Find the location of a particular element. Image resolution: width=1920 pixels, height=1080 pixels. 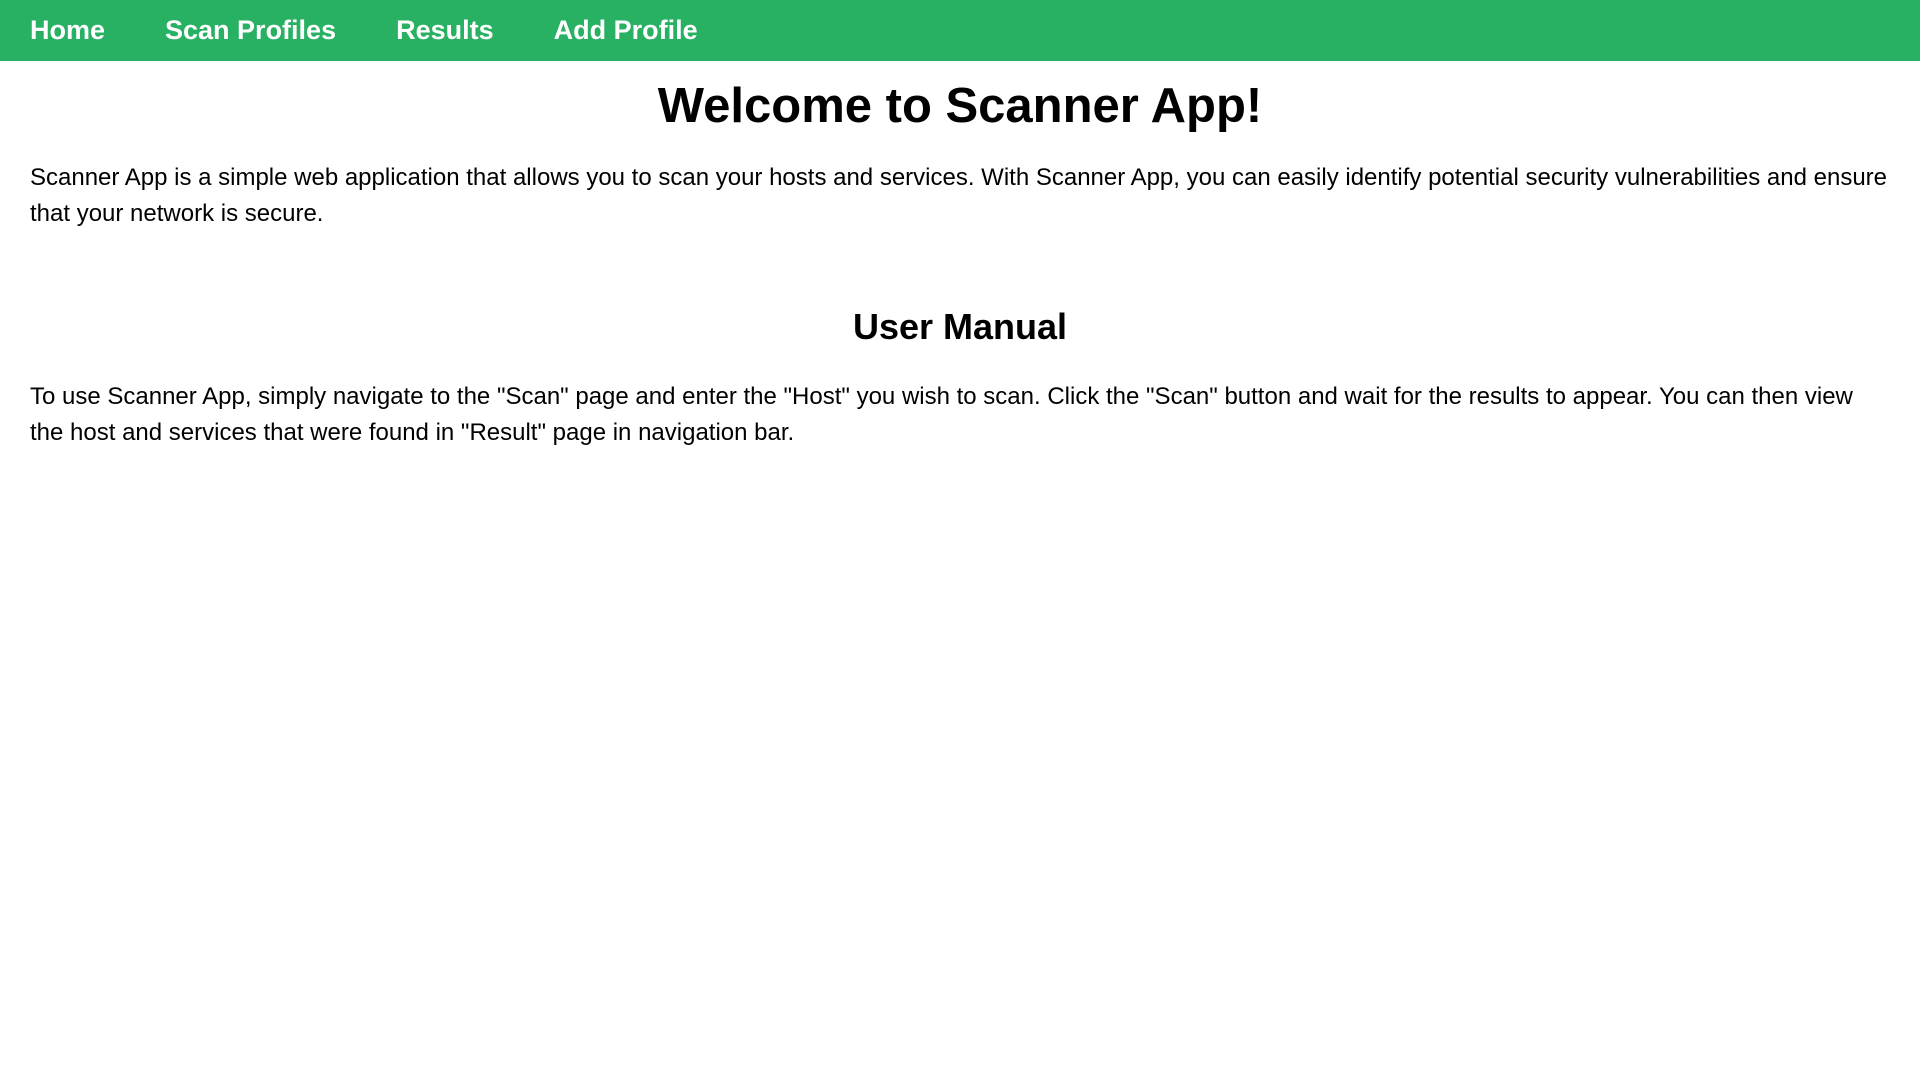

nav-link-scan-profiles: Scan Profiles is located at coordinates (250, 30).